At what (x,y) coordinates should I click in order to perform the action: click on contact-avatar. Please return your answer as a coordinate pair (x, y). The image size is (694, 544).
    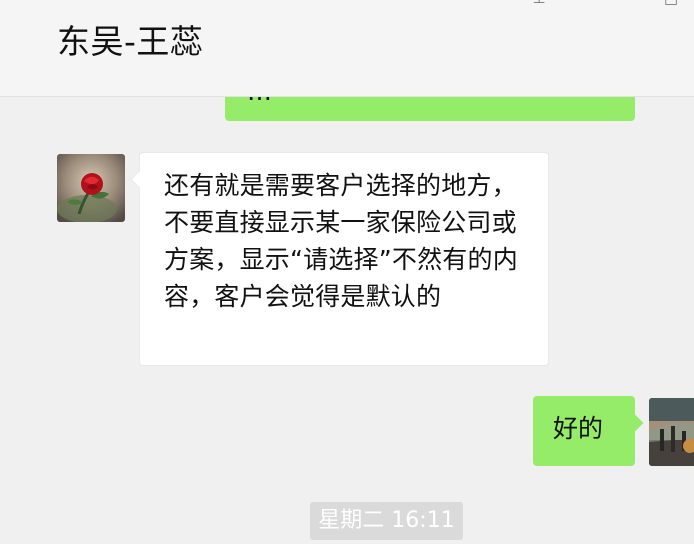
    Looking at the image, I should click on (91, 188).